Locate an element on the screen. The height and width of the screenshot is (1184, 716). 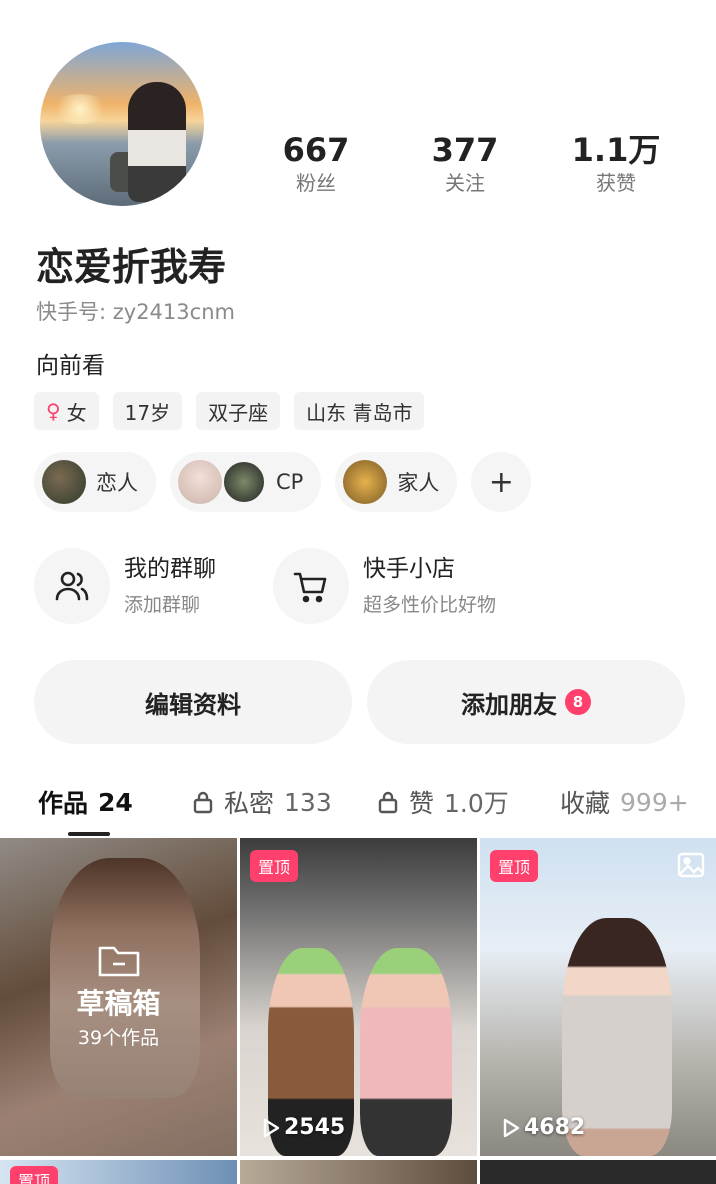
group-icon is located at coordinates (72, 586).